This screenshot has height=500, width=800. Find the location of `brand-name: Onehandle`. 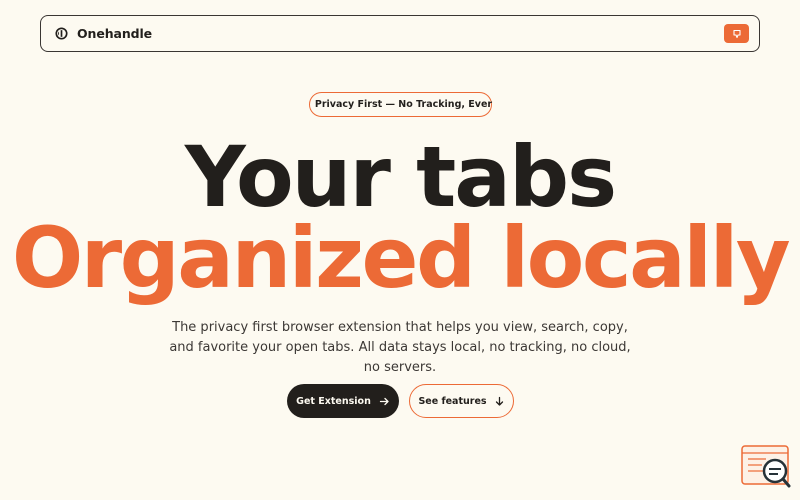

brand-name: Onehandle is located at coordinates (115, 33).